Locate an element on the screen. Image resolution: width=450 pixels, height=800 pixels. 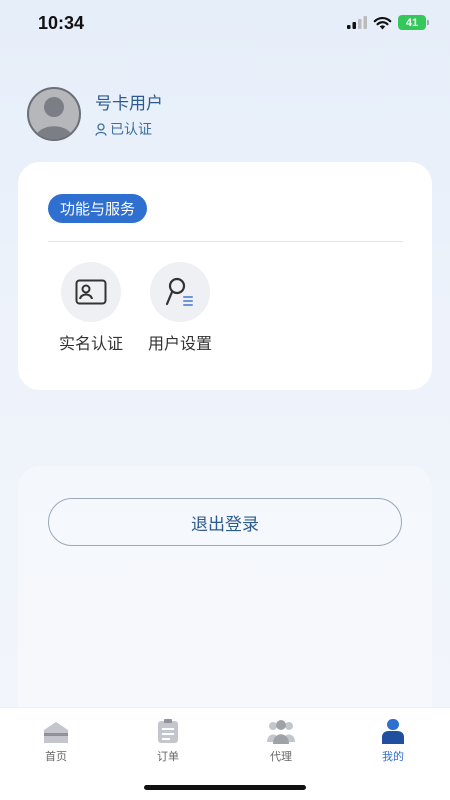
home-icon is located at coordinates (56, 732).